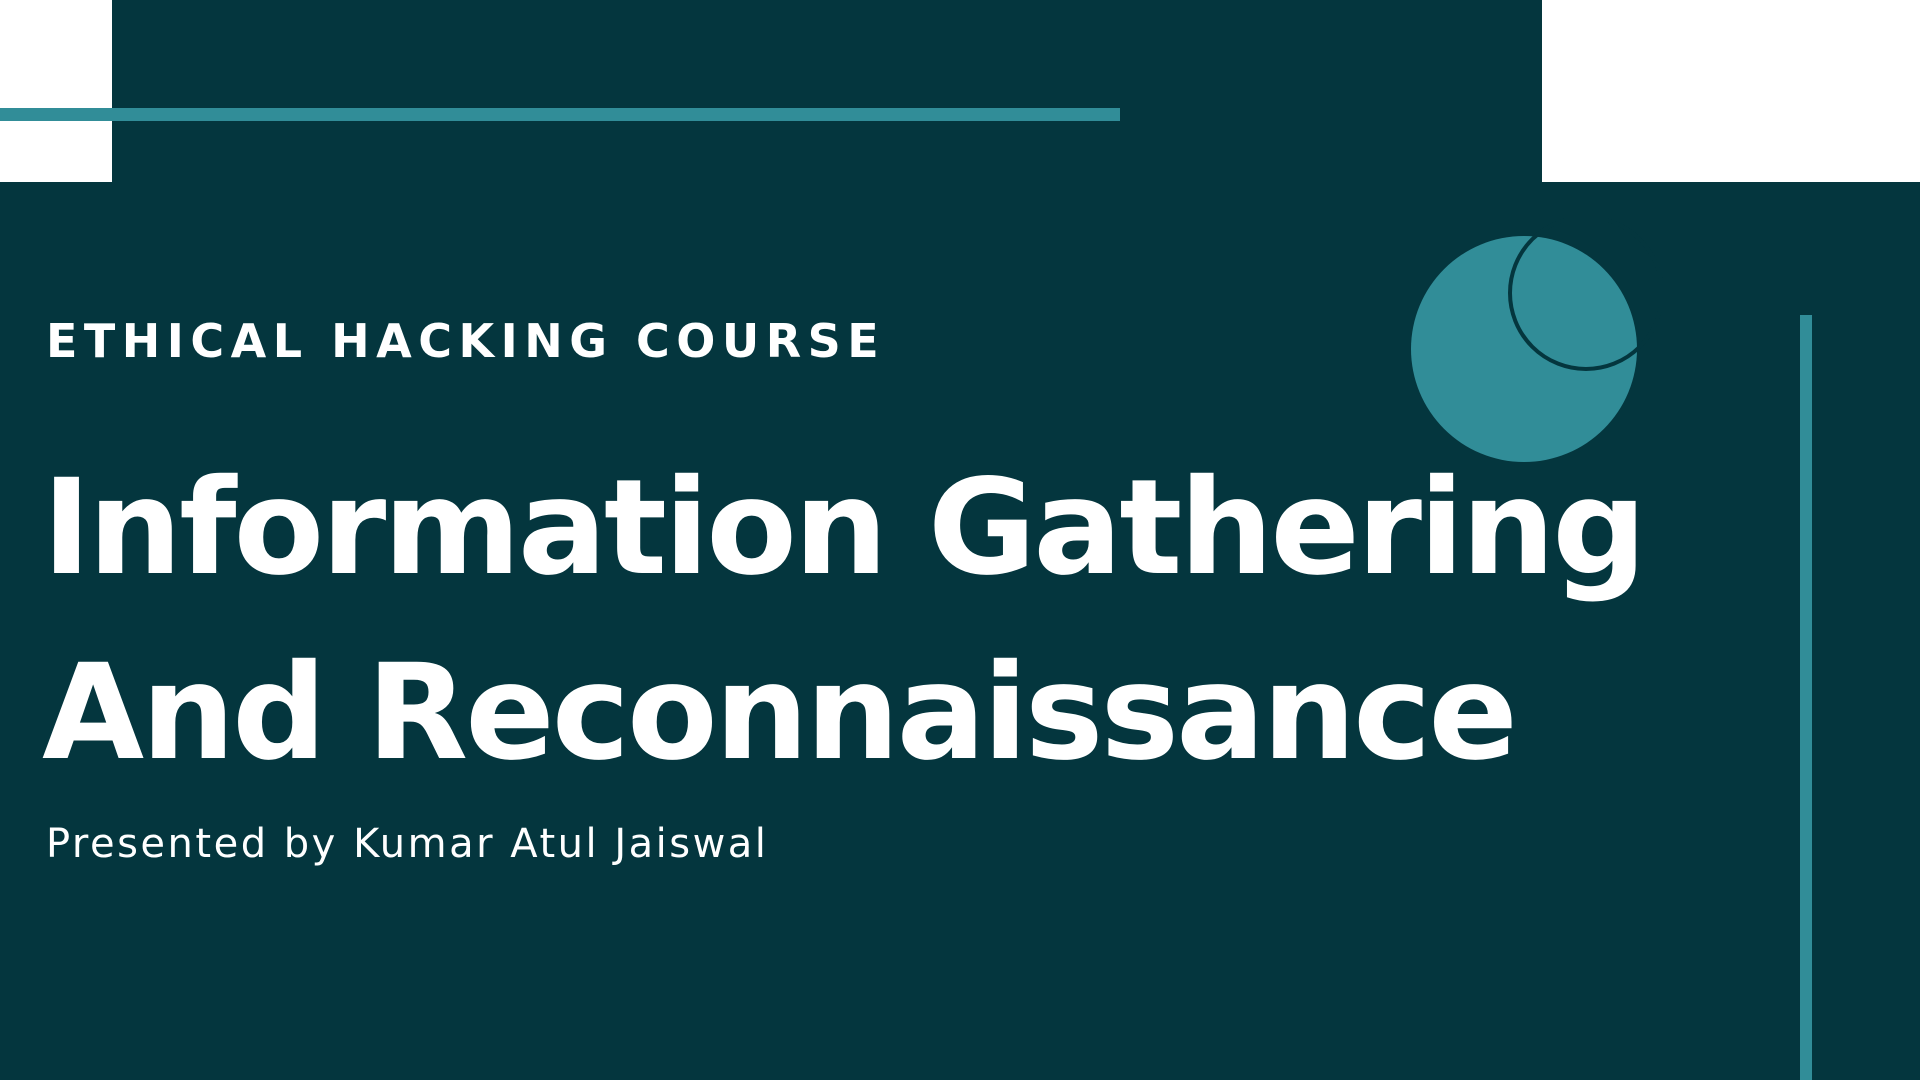 This screenshot has width=1920, height=1080. What do you see at coordinates (1806, 697) in the screenshot?
I see `vertical-accent-bar` at bounding box center [1806, 697].